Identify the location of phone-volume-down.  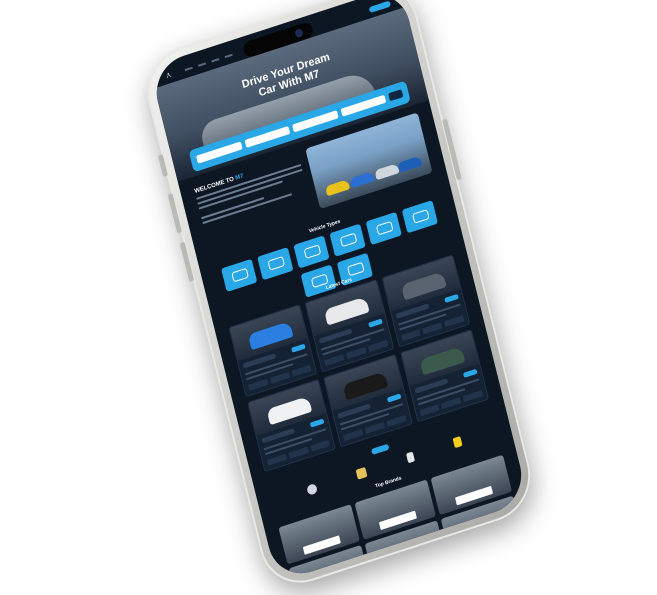
(187, 262).